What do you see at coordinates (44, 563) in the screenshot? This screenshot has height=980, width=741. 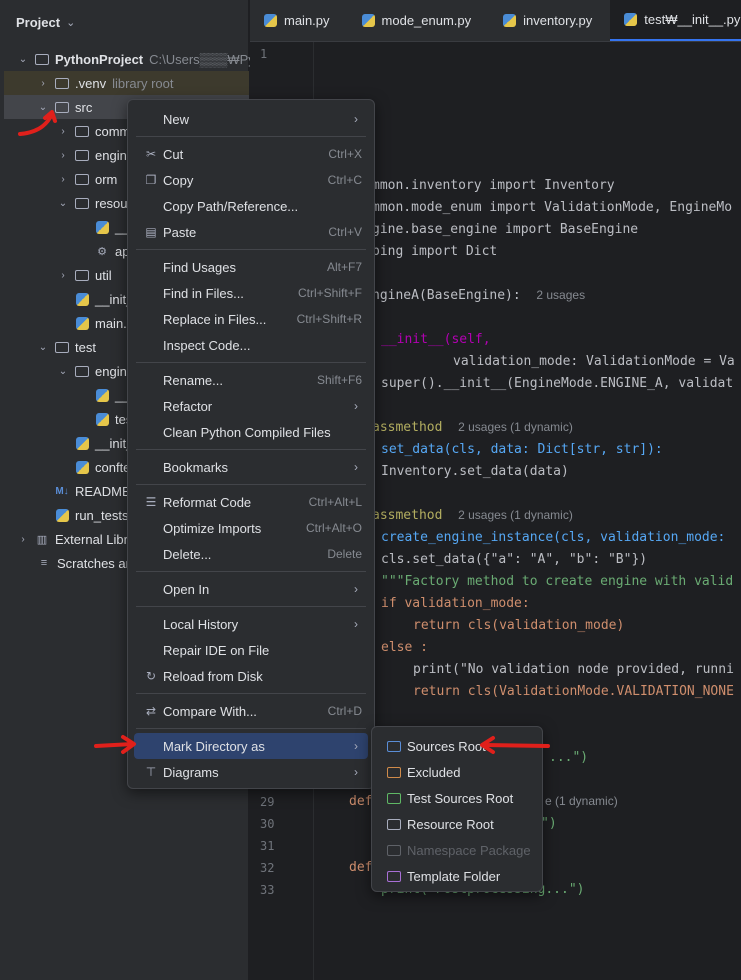 I see `scratches-icon: ≡` at bounding box center [44, 563].